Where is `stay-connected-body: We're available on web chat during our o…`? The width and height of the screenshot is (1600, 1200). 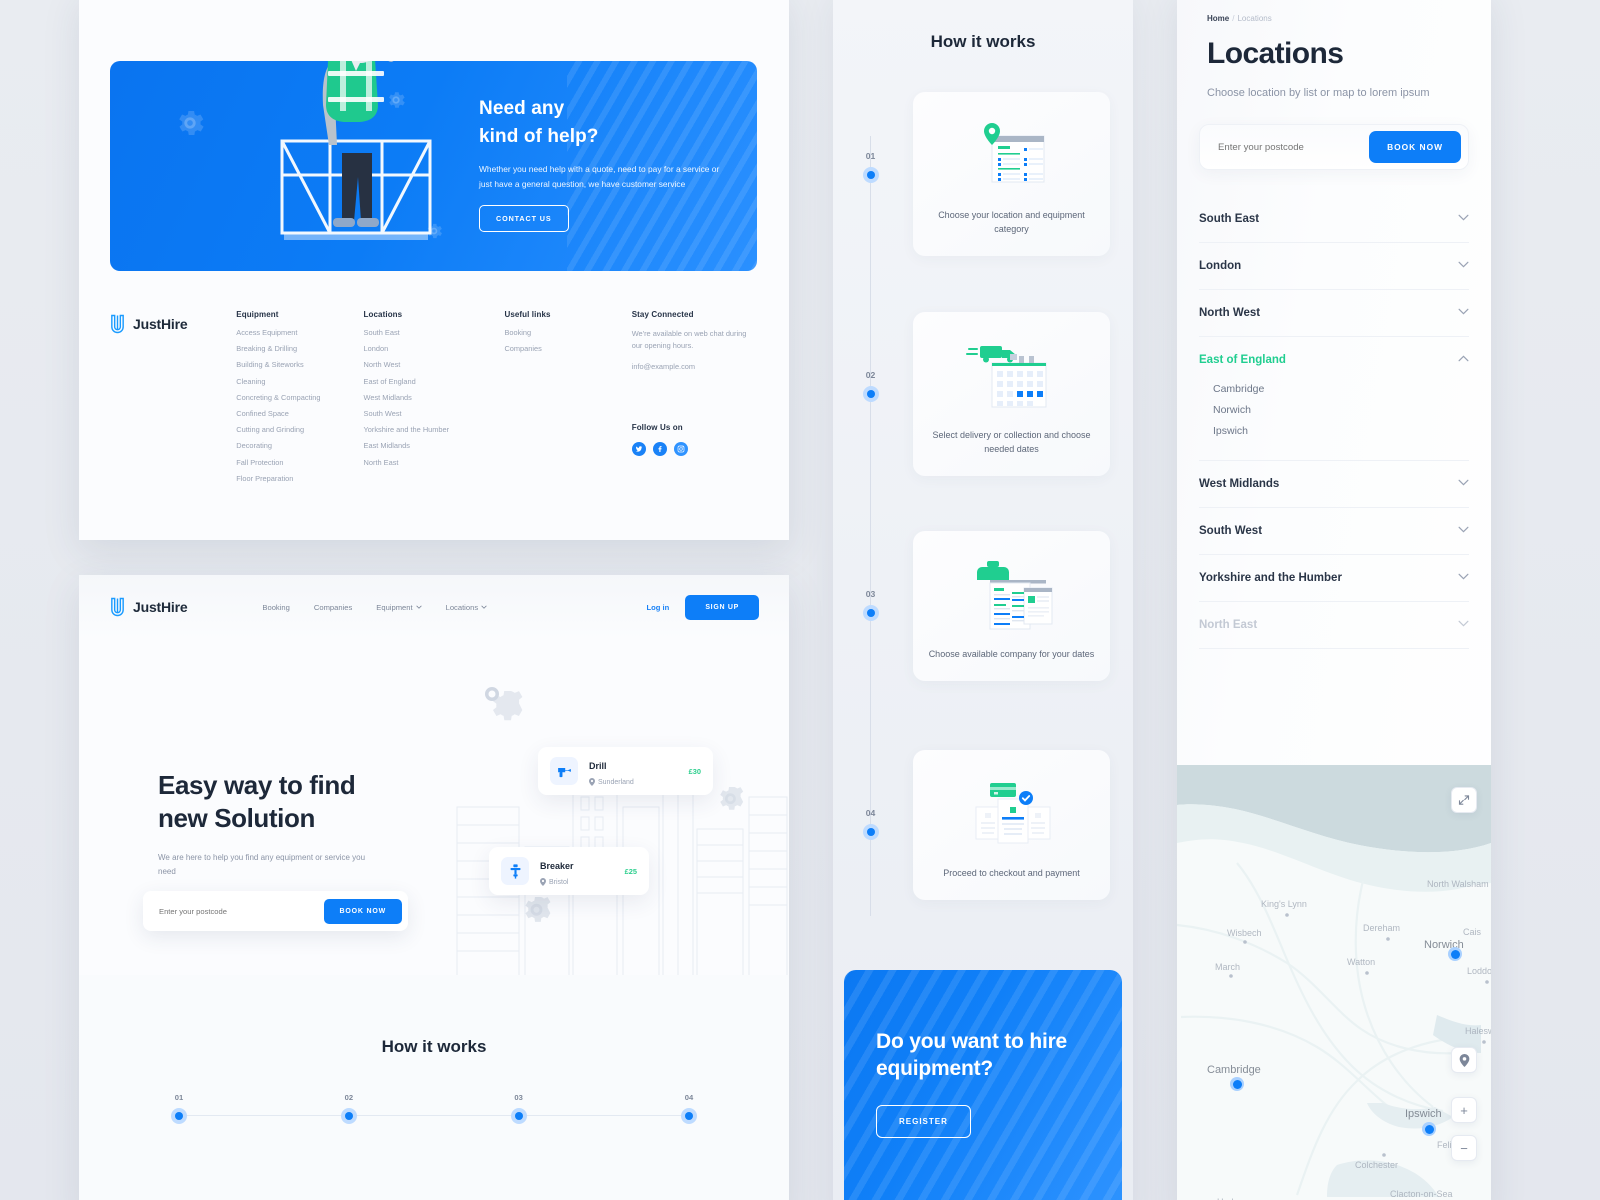 stay-connected-body: We're available on web chat during our o… is located at coordinates (689, 340).